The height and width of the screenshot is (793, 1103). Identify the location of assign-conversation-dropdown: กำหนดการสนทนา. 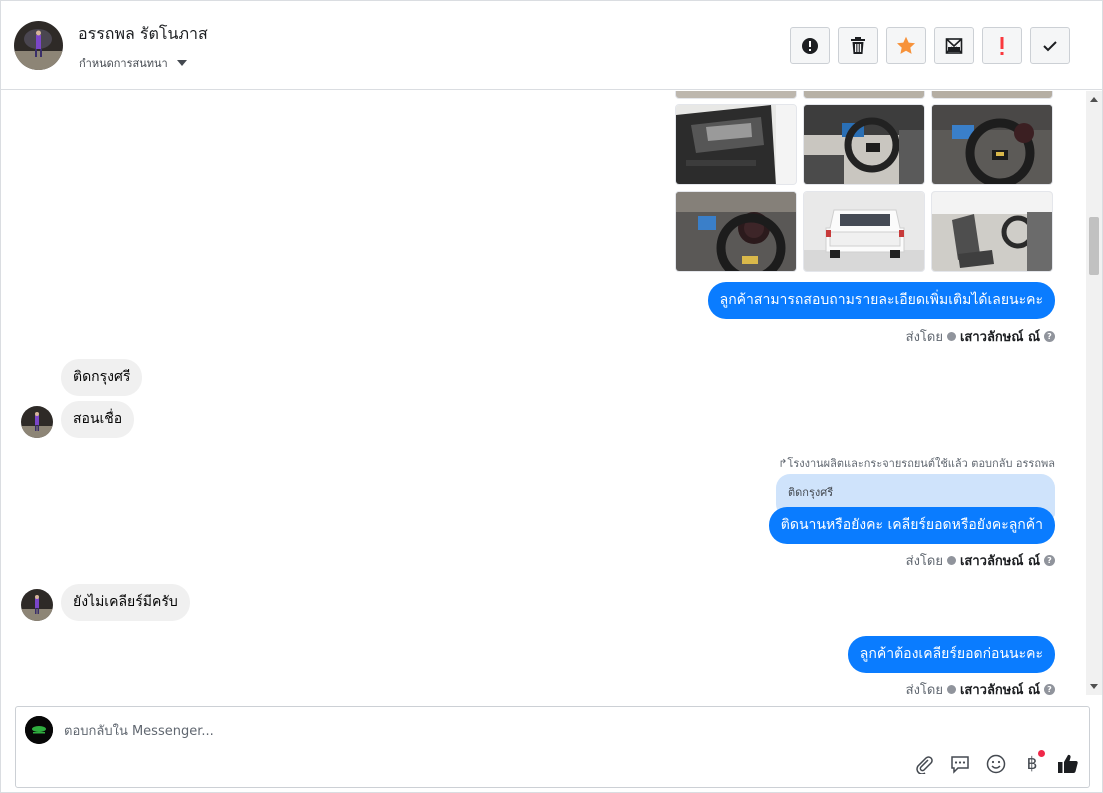
(133, 63).